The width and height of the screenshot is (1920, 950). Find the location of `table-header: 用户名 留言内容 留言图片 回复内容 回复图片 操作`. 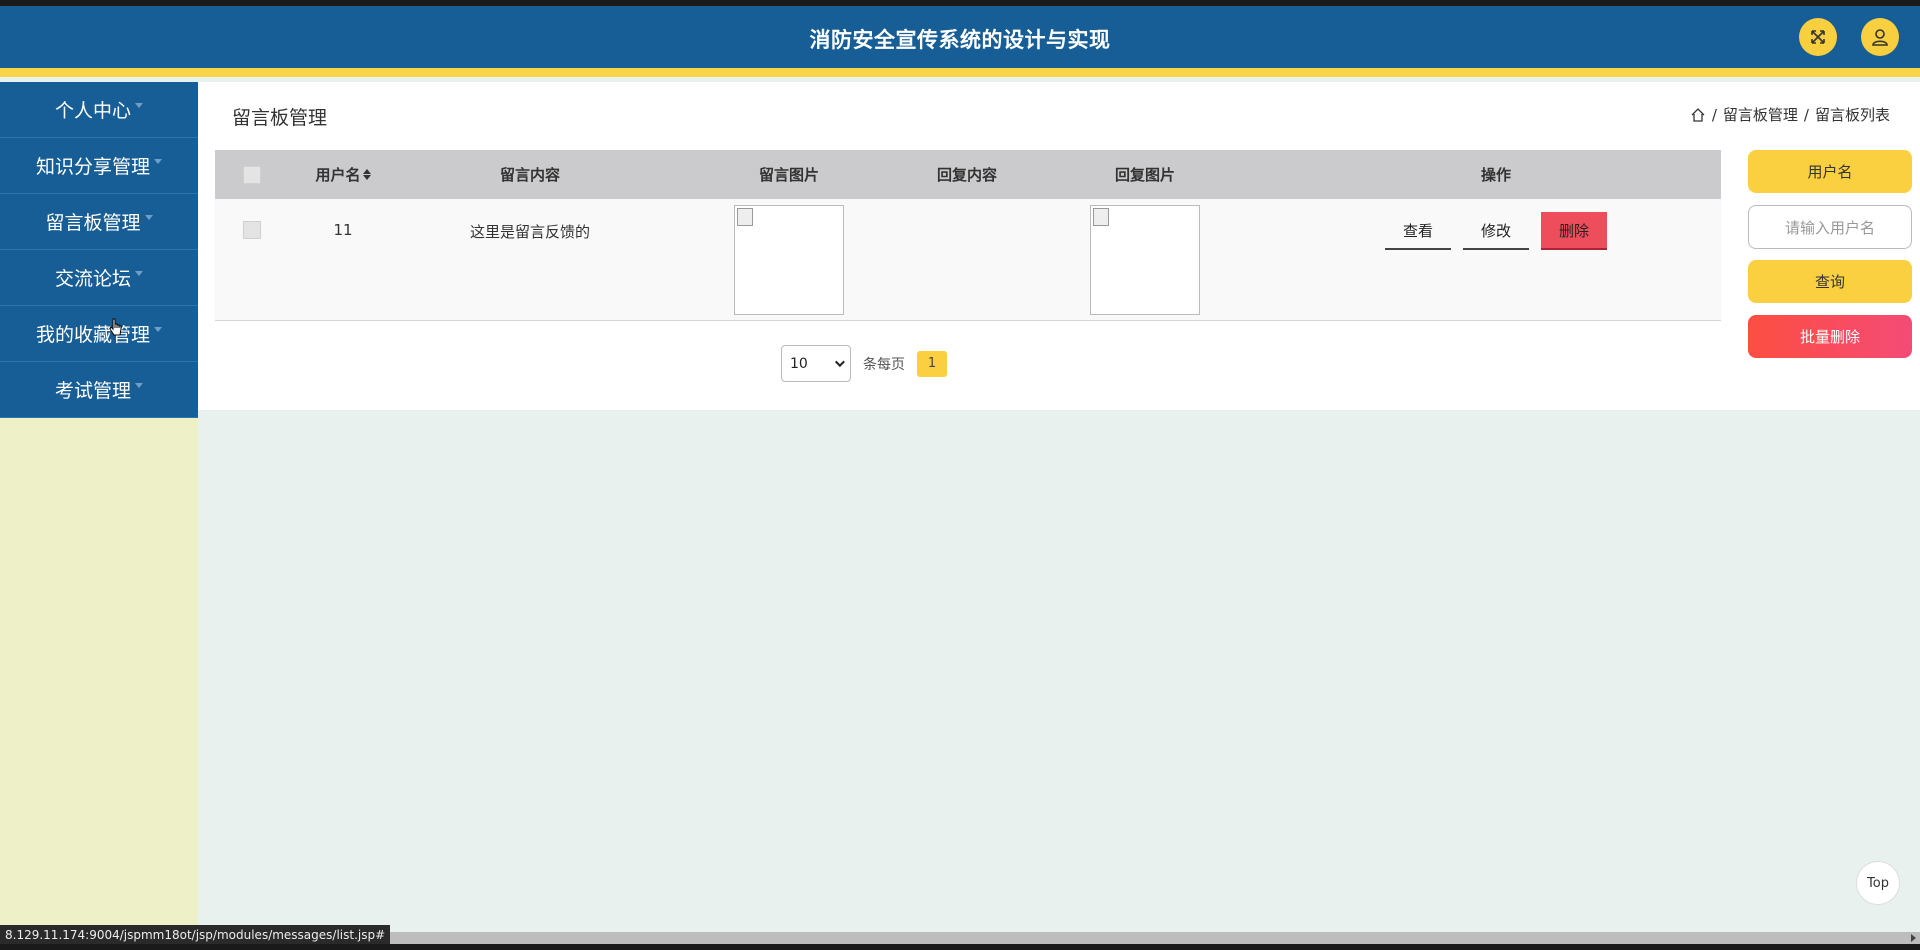

table-header: 用户名 留言内容 留言图片 回复内容 回复图片 操作 is located at coordinates (968, 174).